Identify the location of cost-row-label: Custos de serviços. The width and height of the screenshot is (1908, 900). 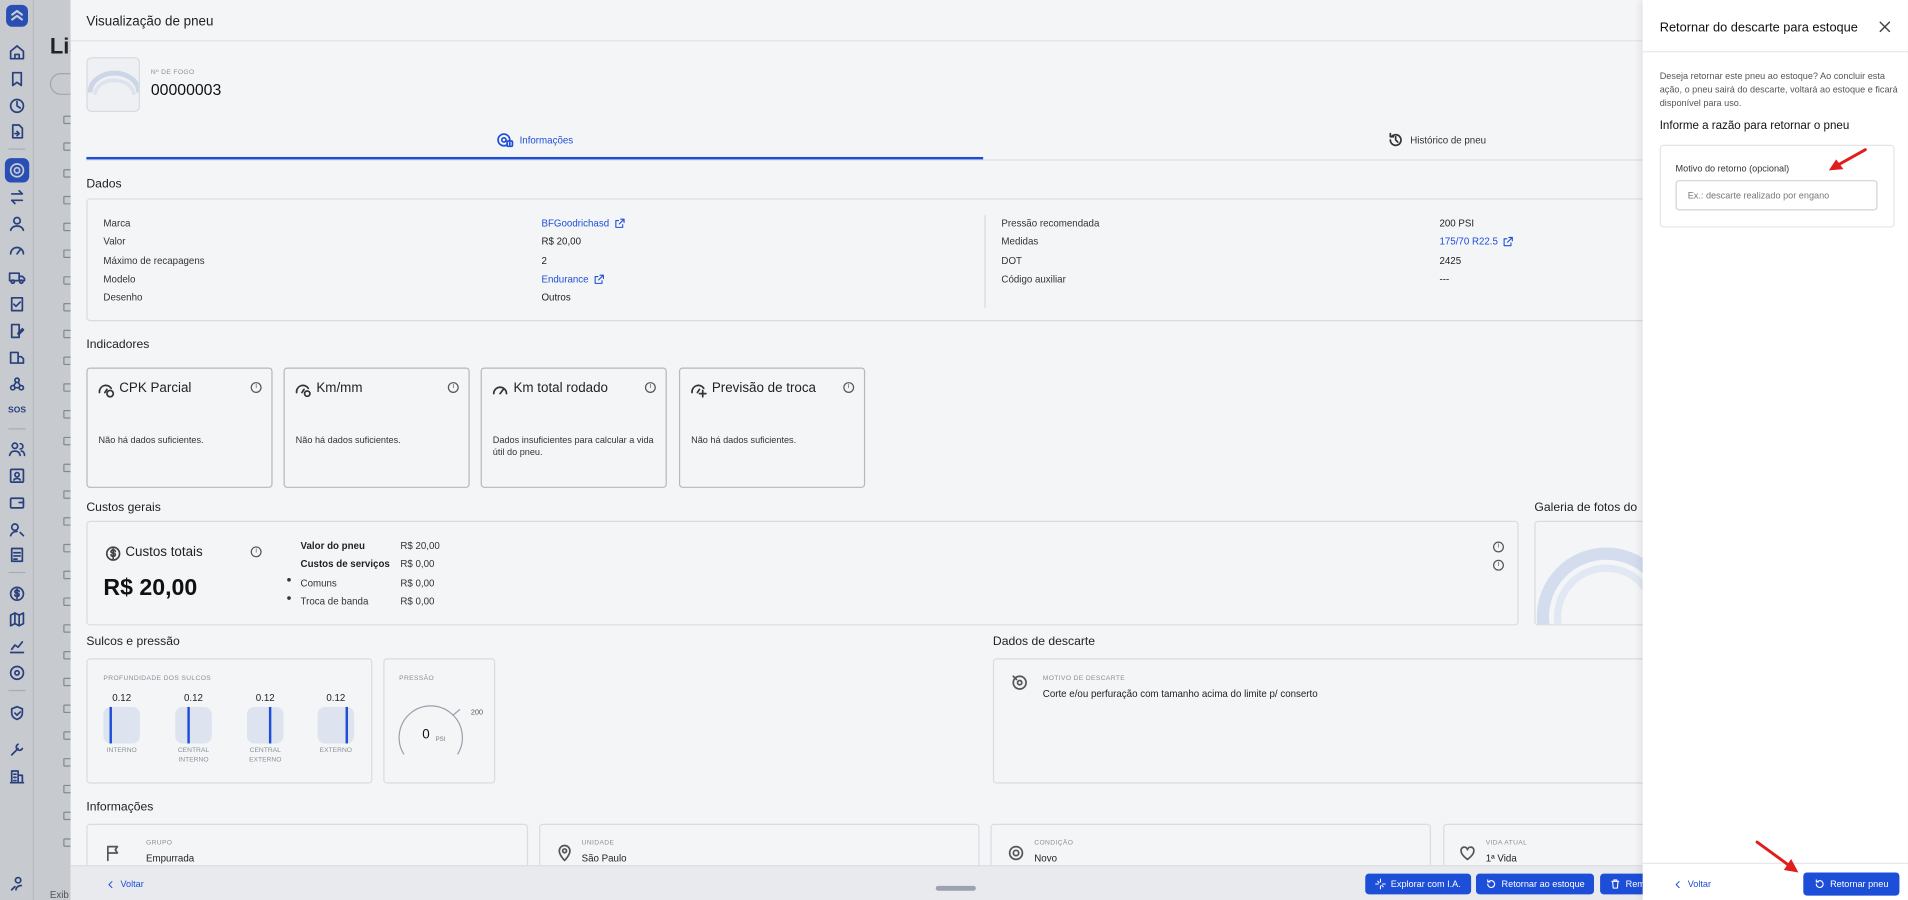
(345, 564).